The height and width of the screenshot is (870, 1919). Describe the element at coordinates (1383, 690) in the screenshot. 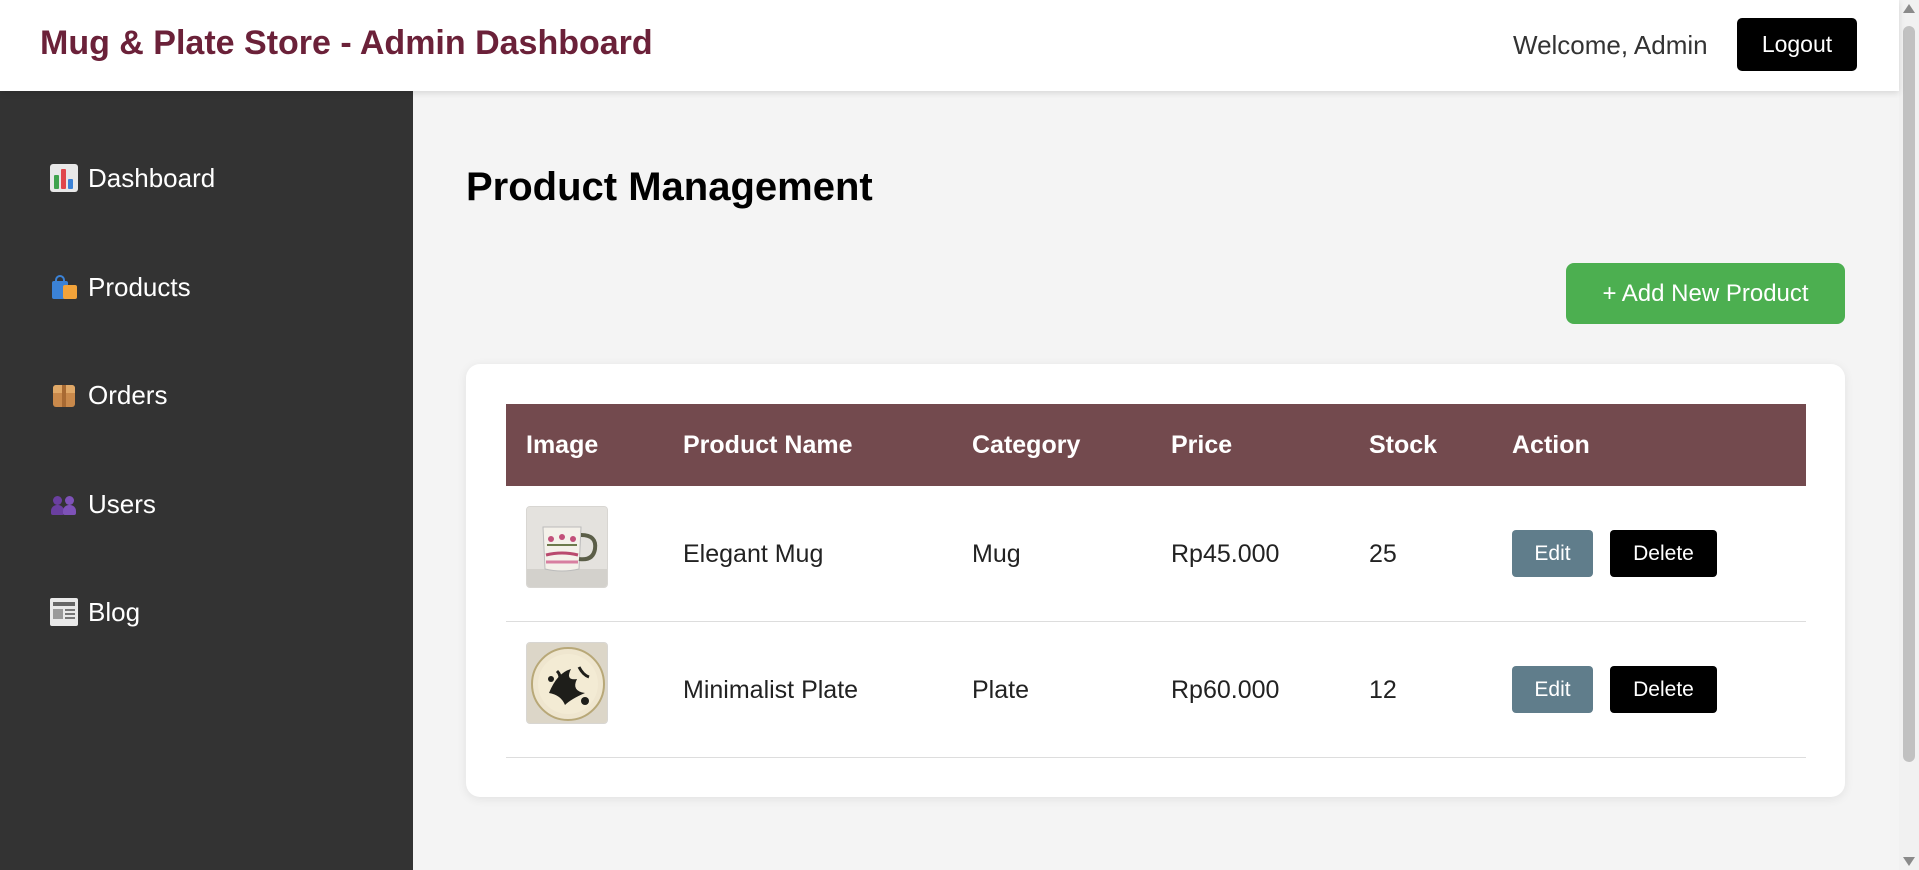

I see `product-stock: 12` at that location.